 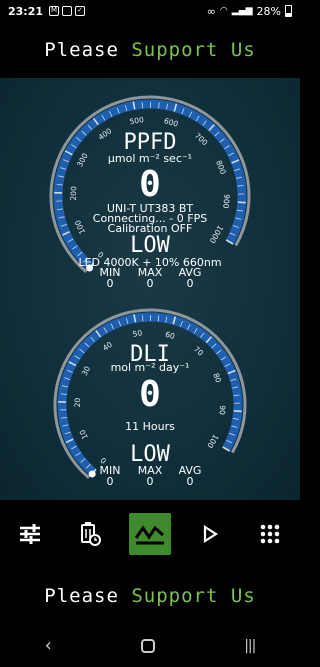 I want to click on ppfd-level: LOW, so click(x=150, y=245).